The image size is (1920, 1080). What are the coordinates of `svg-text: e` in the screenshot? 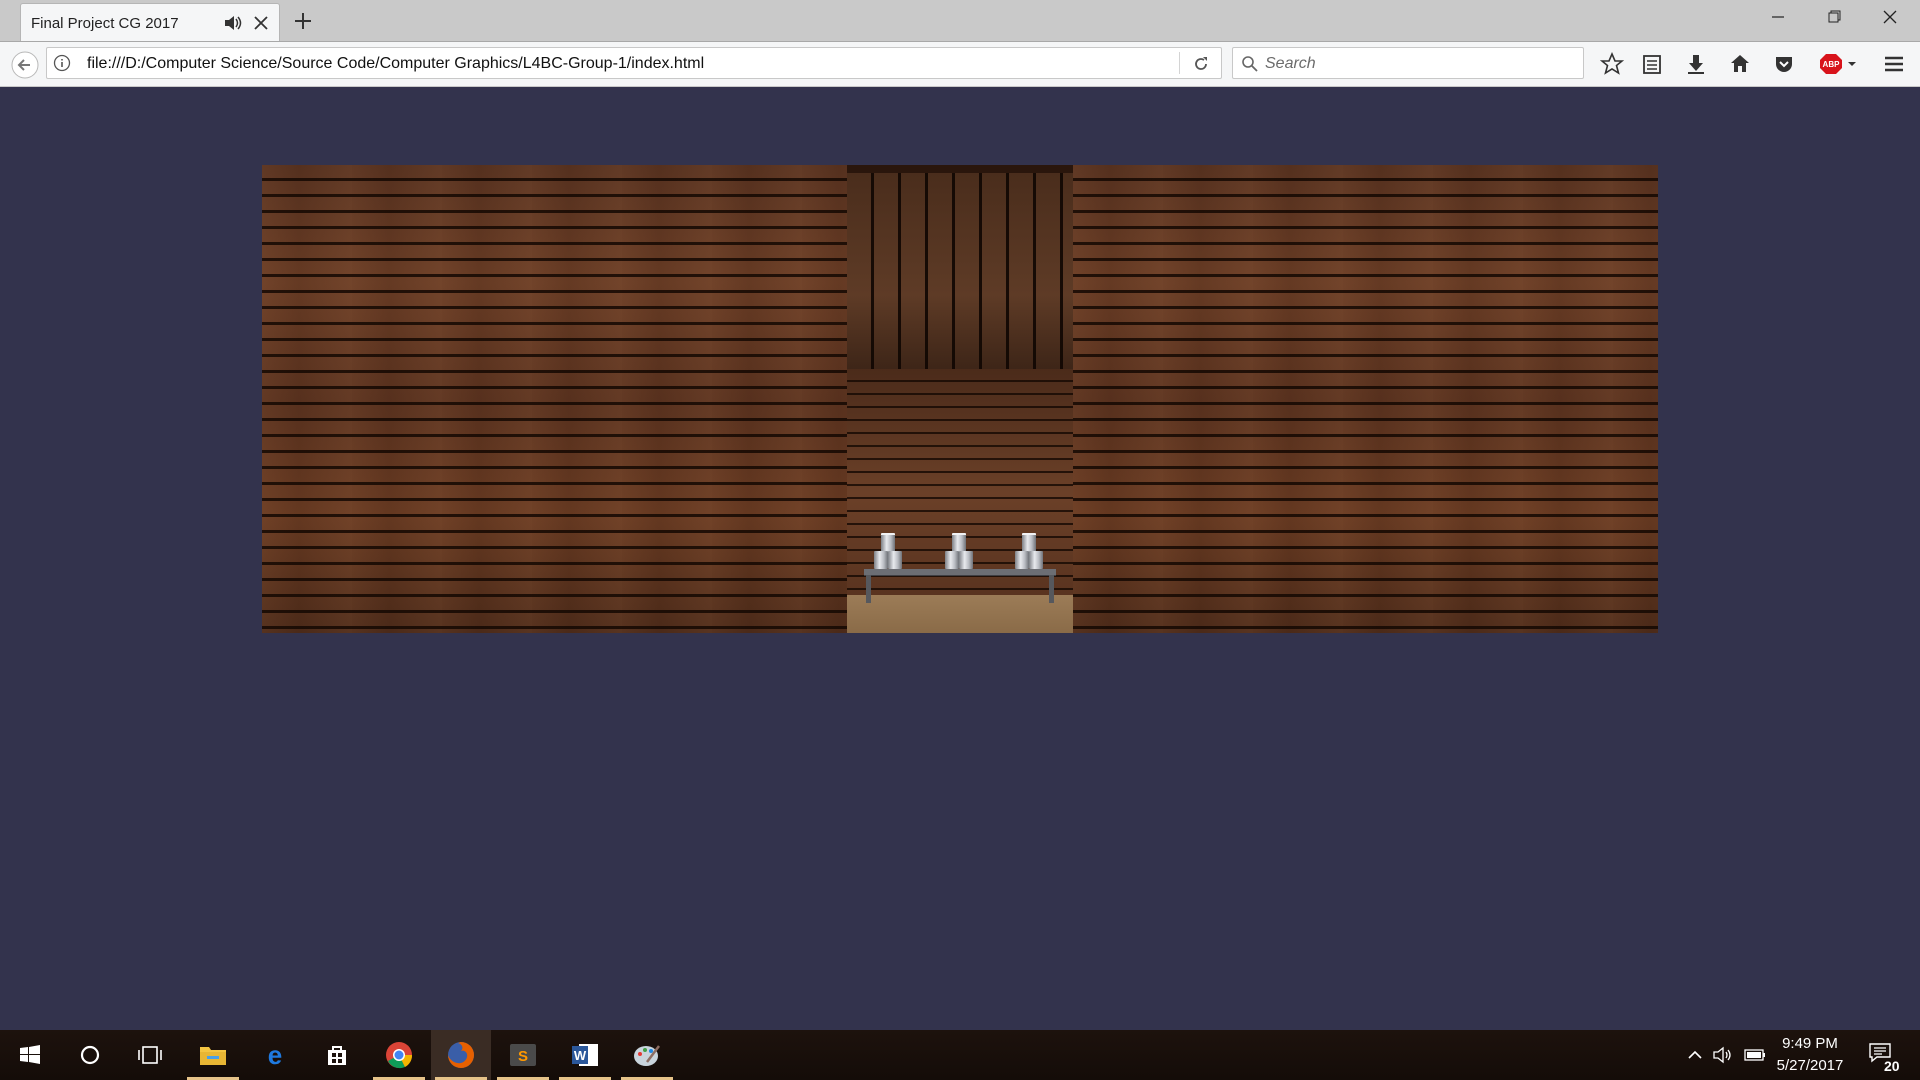 It's located at (275, 1055).